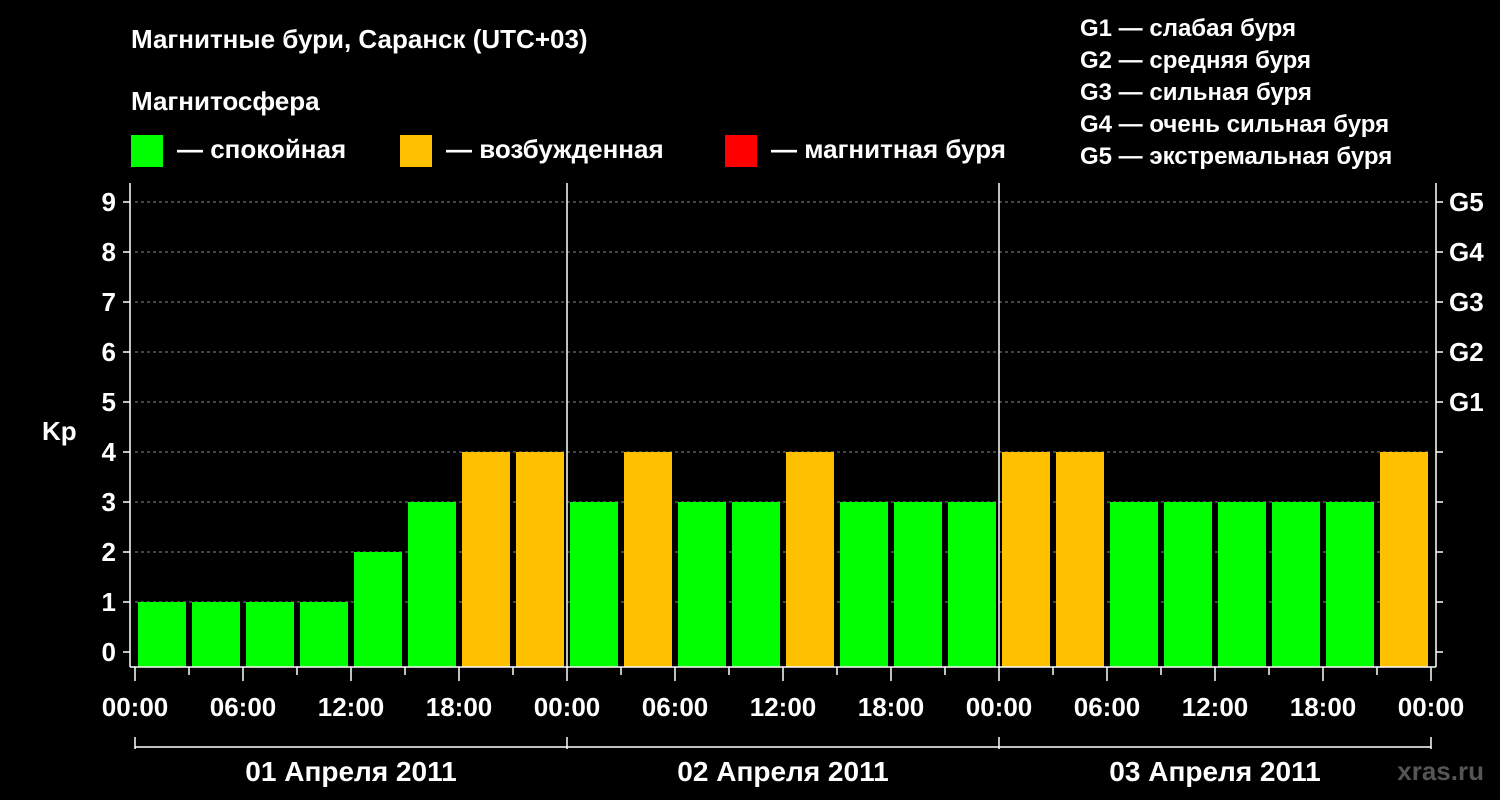 The image size is (1500, 800). What do you see at coordinates (59, 431) in the screenshot?
I see `y-axis-label: Kp` at bounding box center [59, 431].